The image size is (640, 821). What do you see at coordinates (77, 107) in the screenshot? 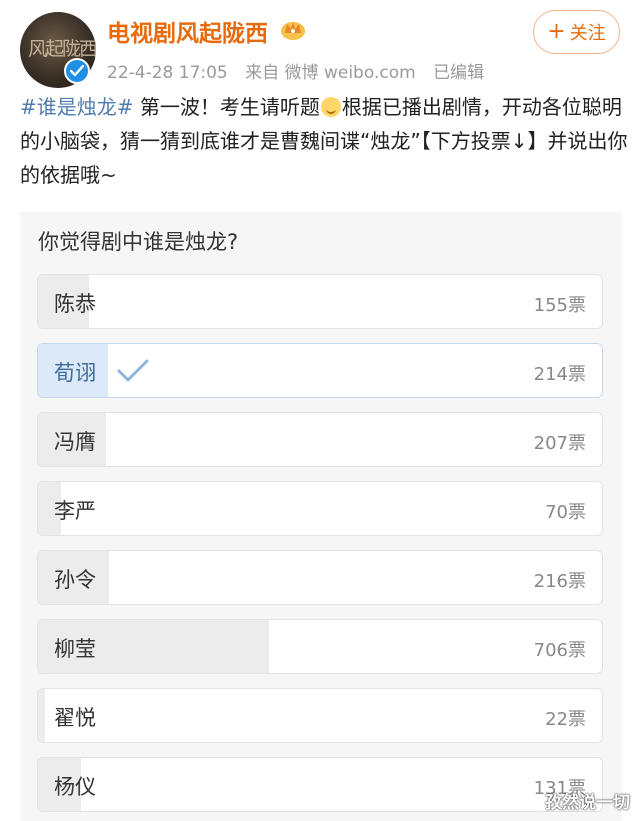
I see `hashtag-link: #谁是烛龙#` at bounding box center [77, 107].